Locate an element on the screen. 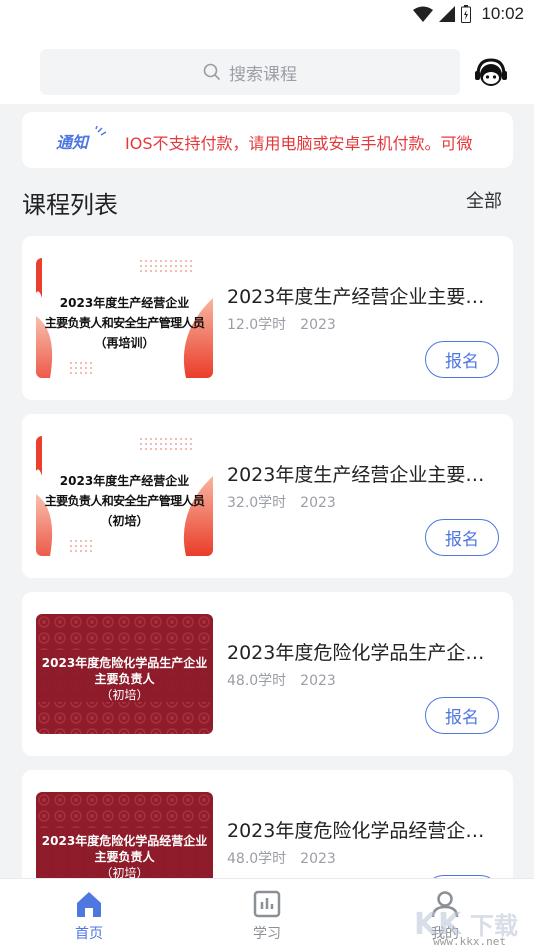 Image resolution: width=534 pixels, height=950 pixels. view-all-link: 全部 is located at coordinates (484, 200).